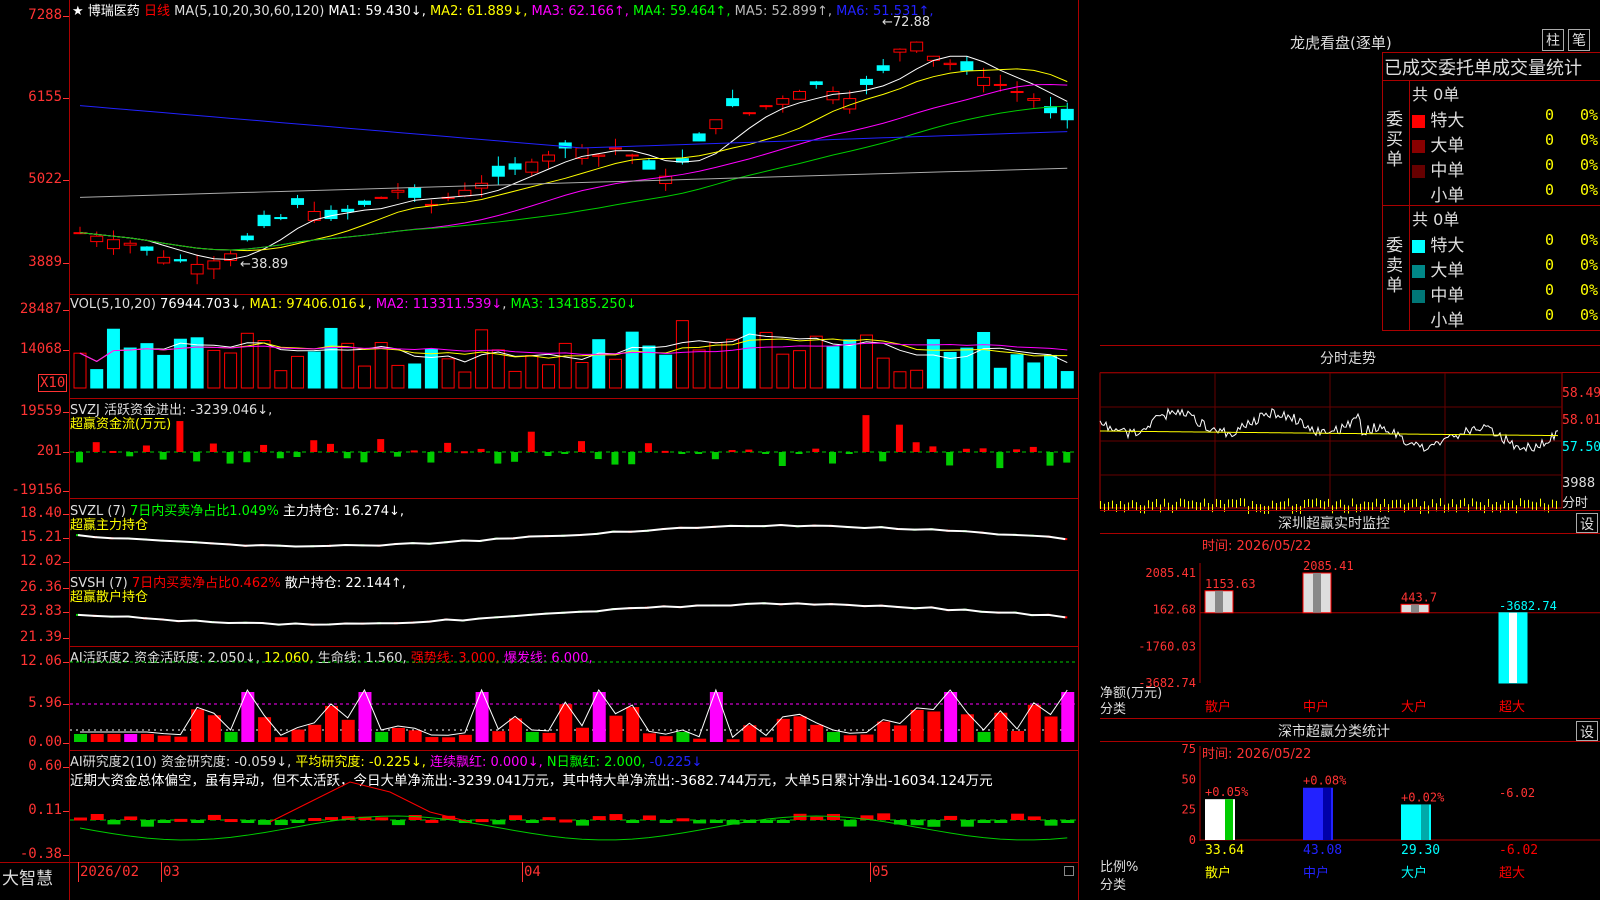  What do you see at coordinates (1331, 443) in the screenshot?
I see `intraday-chart` at bounding box center [1331, 443].